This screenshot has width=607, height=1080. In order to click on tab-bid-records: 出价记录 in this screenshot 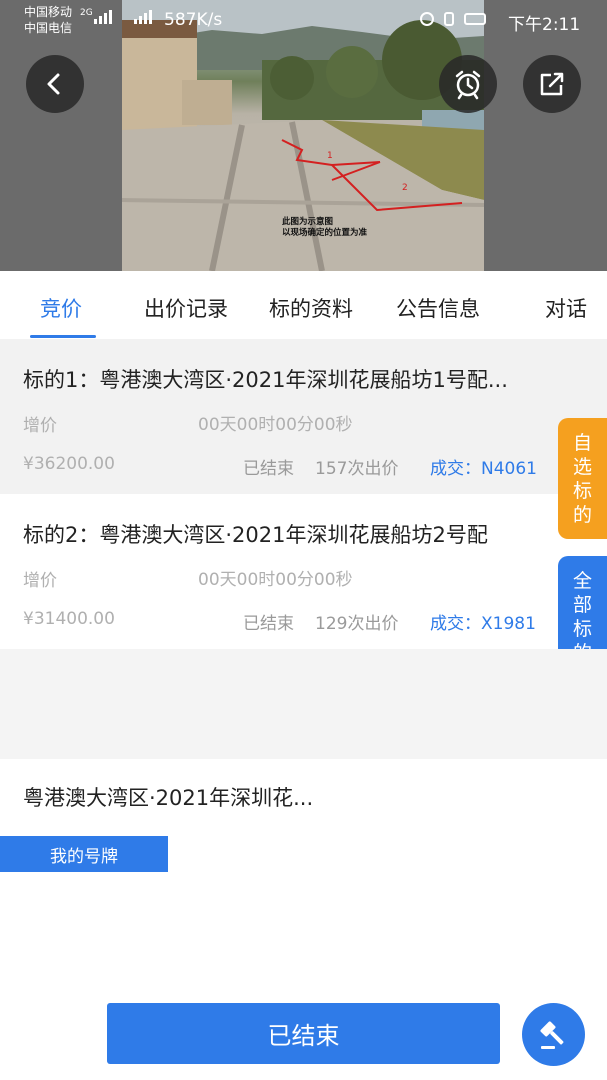, I will do `click(186, 308)`.